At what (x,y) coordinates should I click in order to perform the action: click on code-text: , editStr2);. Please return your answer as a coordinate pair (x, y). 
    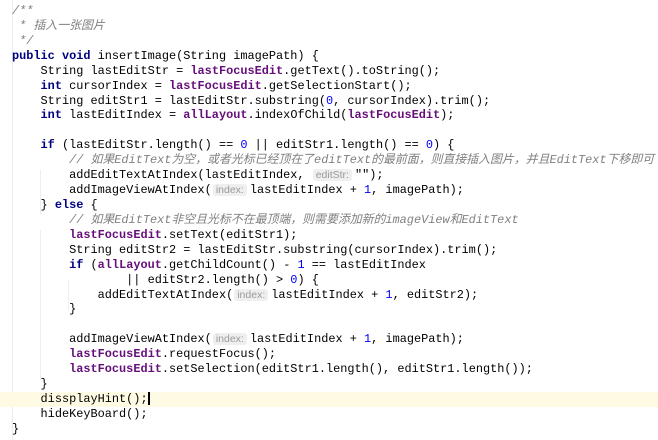
    Looking at the image, I should click on (435, 294).